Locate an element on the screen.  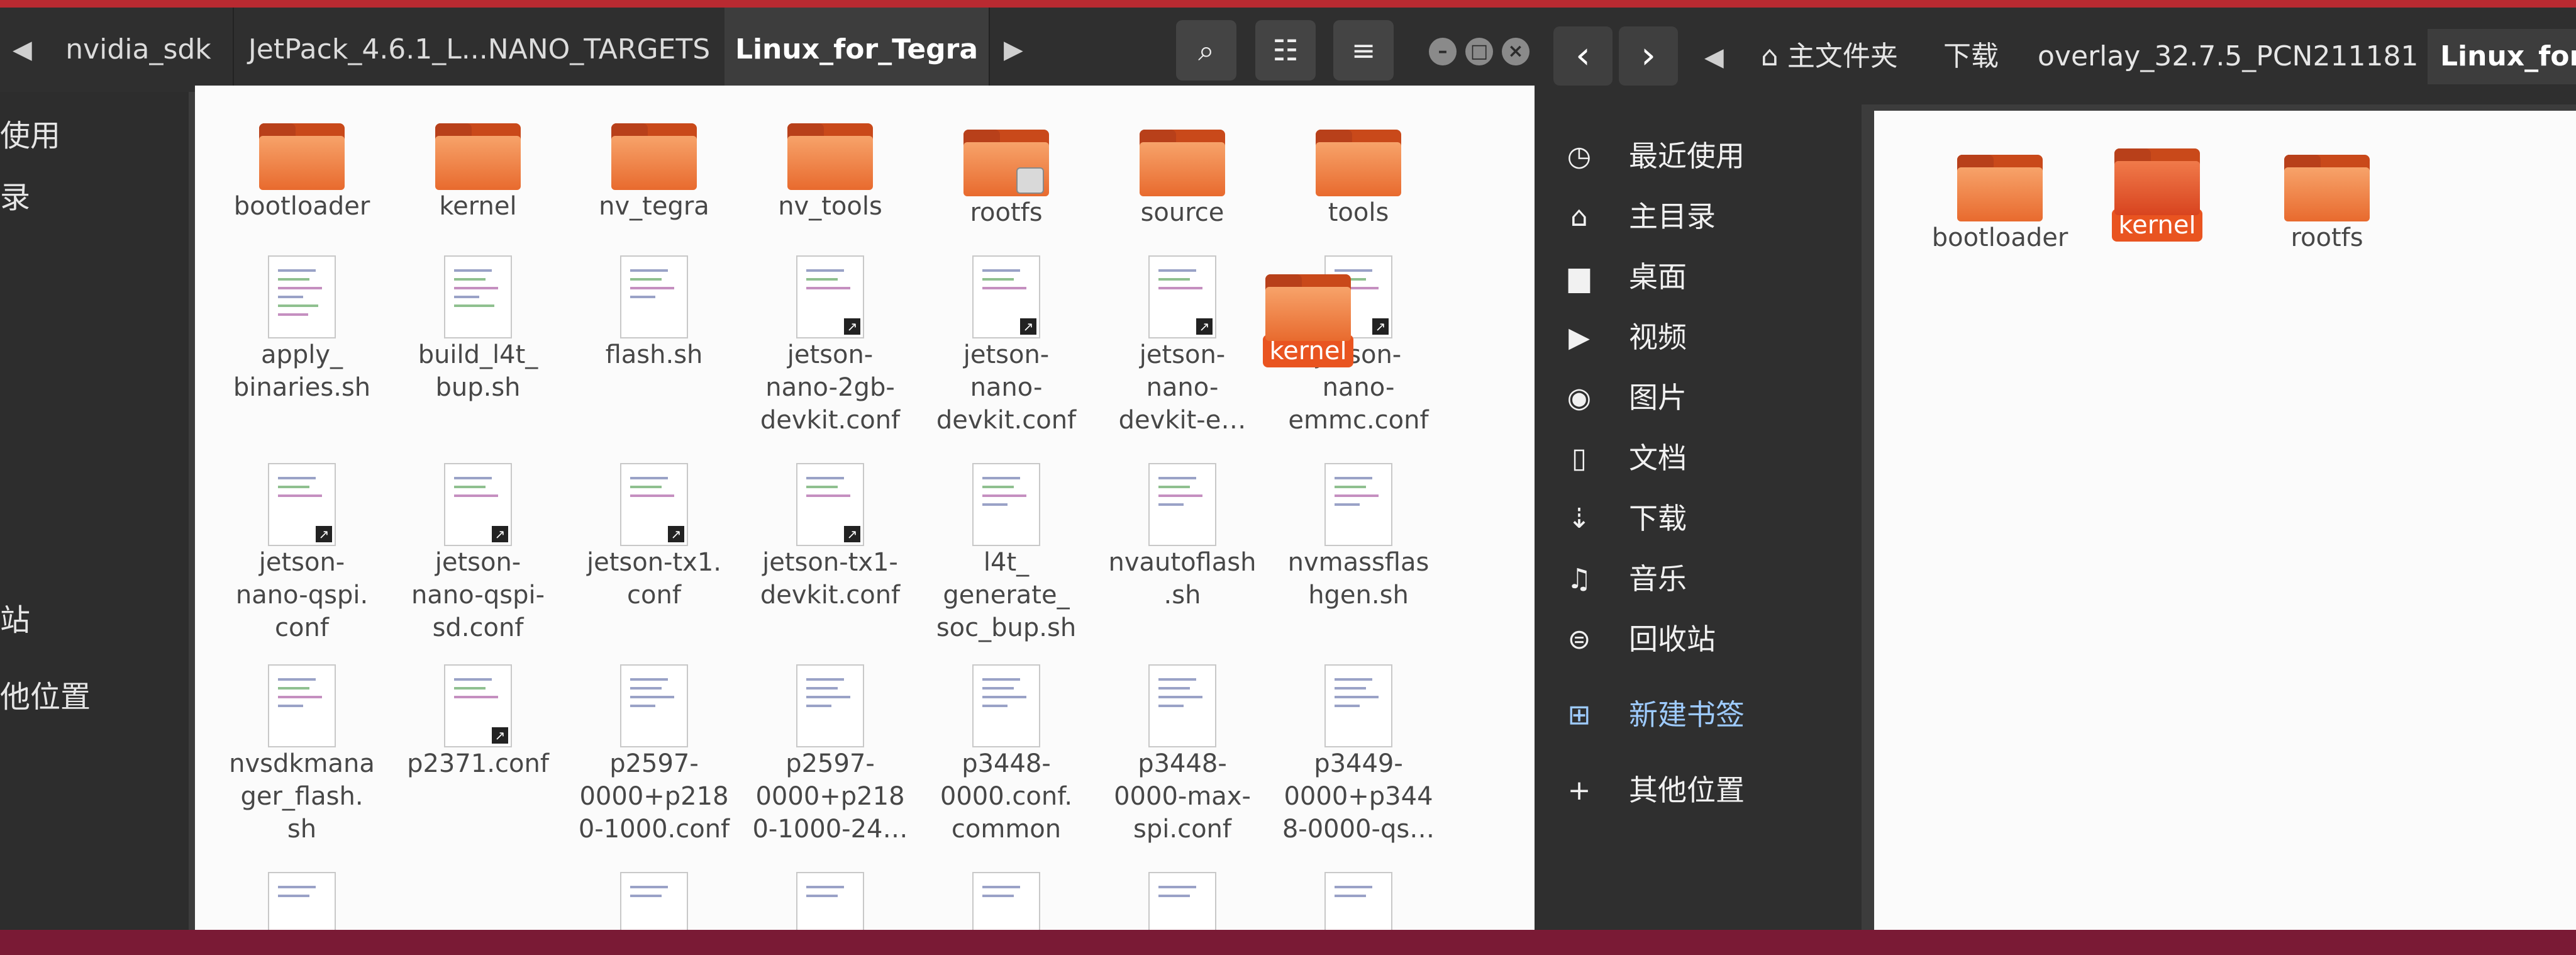
sidebar-item-downloads: ⇣ 下载 is located at coordinates (1698, 519).